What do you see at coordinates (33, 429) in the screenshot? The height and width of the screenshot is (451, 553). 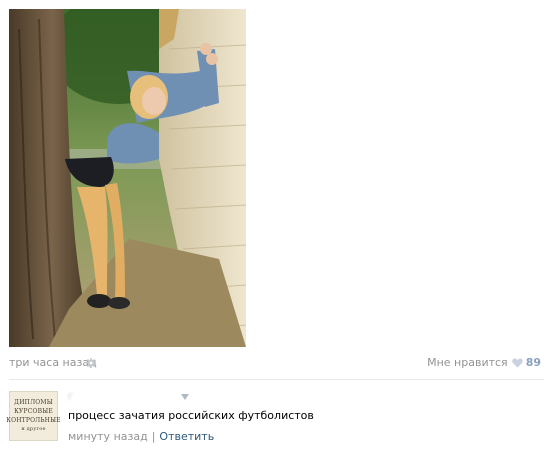 I see `avatar-text-line: и другое` at bounding box center [33, 429].